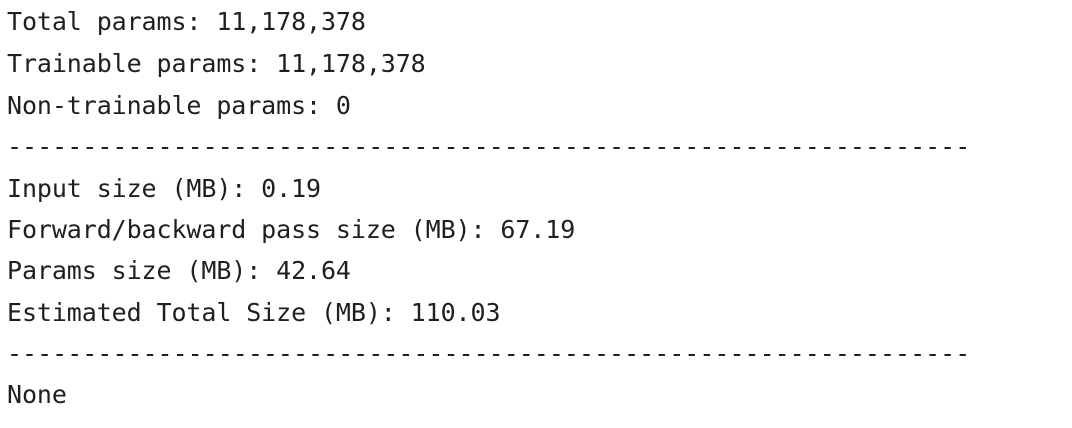 This screenshot has width=1072, height=428. Describe the element at coordinates (254, 312) in the screenshot. I see `estimated-total-size-line: Estimated Total Size (MB): 110.03` at that location.